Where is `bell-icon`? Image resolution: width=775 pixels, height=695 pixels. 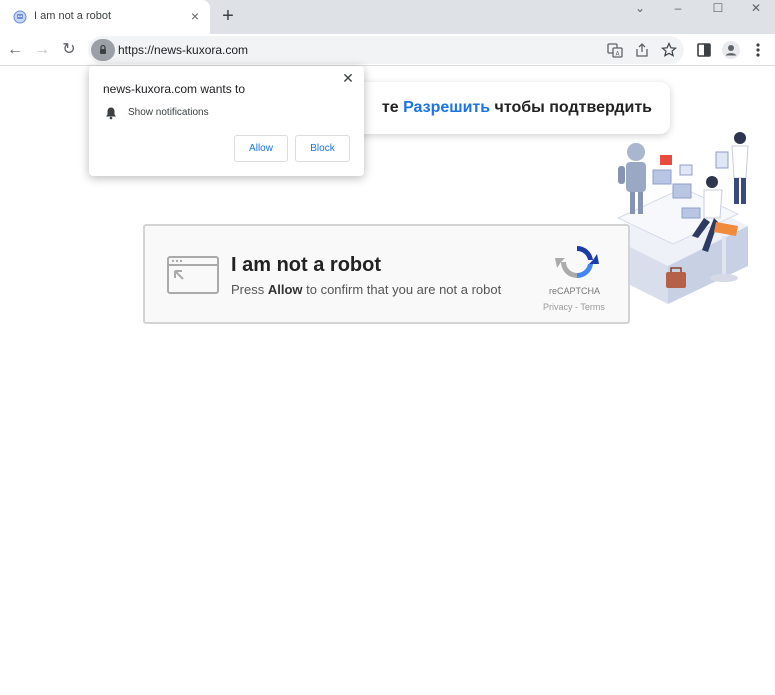
bell-icon is located at coordinates (111, 113).